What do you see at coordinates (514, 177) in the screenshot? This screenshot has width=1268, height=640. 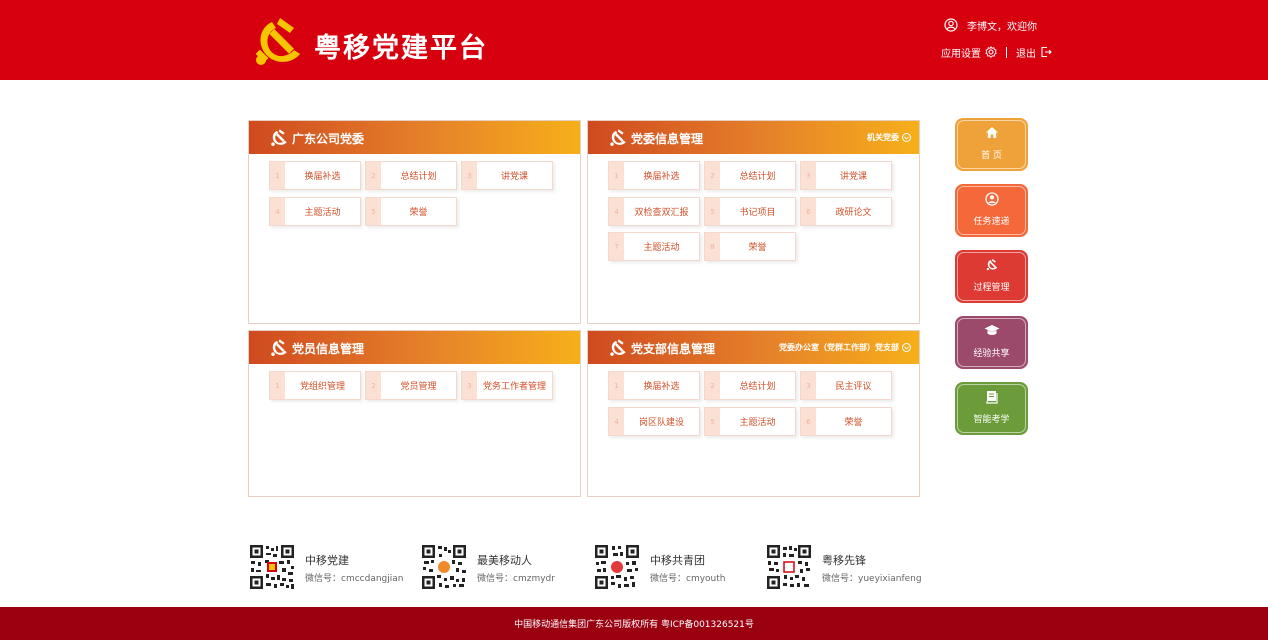 I see `item-label: 讲党课` at bounding box center [514, 177].